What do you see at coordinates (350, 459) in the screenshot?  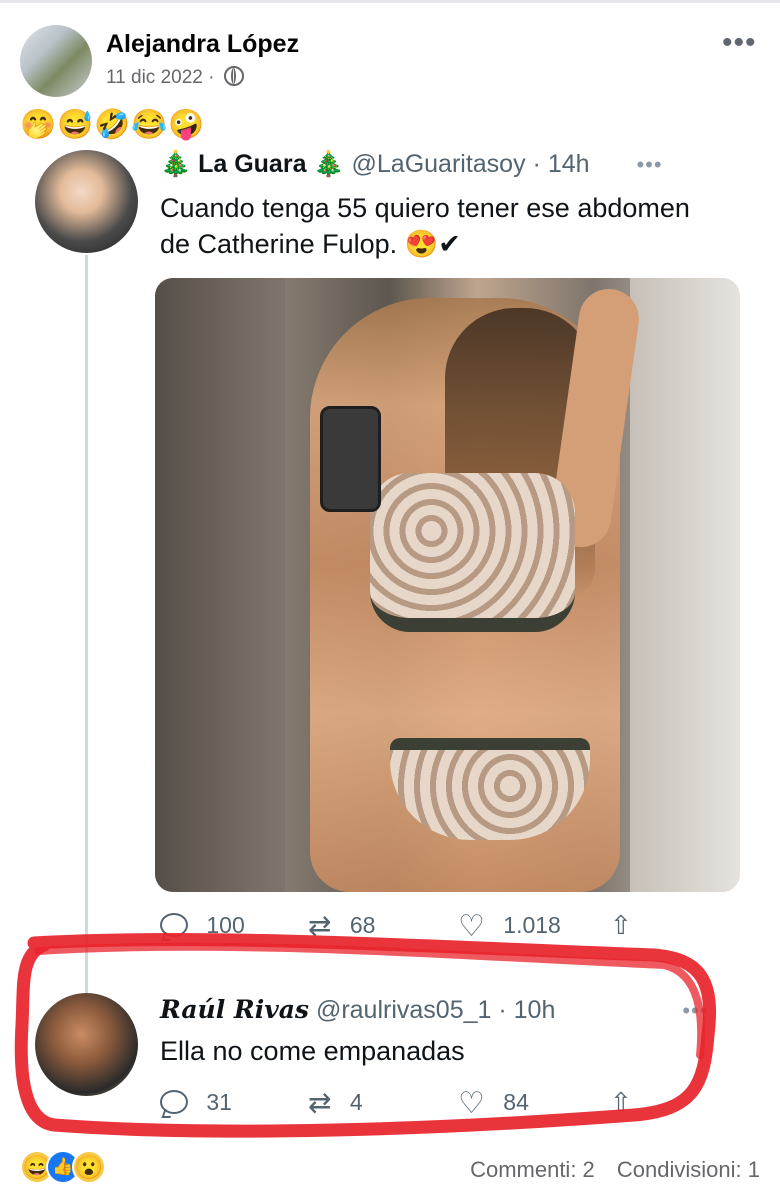 I see `photo-phone` at bounding box center [350, 459].